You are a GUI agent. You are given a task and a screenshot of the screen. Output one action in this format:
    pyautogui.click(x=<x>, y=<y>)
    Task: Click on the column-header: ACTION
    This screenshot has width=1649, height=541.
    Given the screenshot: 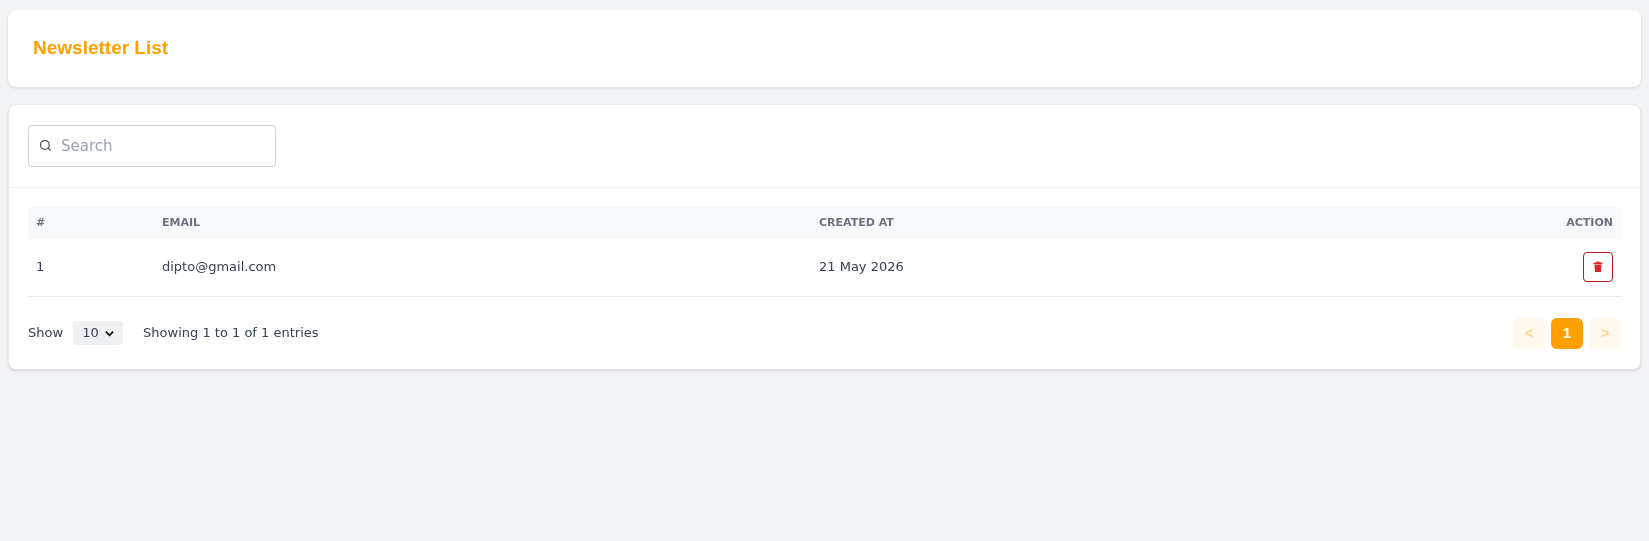 What is the action you would take?
    pyautogui.click(x=1589, y=222)
    